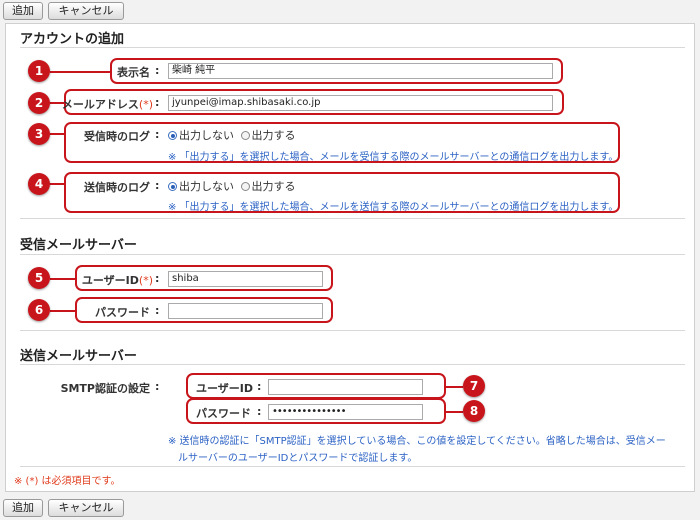 Image resolution: width=700 pixels, height=520 pixels. What do you see at coordinates (117, 280) in the screenshot?
I see `incoming-user-label: ユーザーID(*)` at bounding box center [117, 280].